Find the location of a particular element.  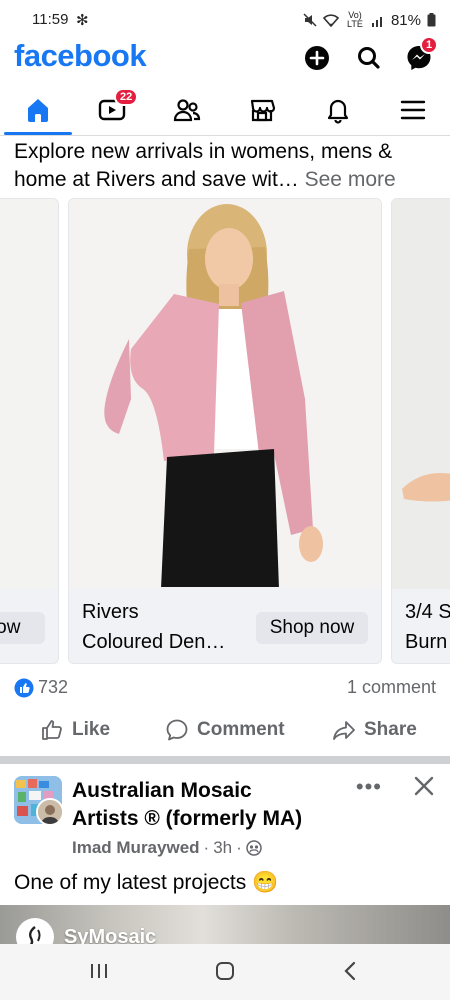

like-reaction-icon is located at coordinates (24, 688).